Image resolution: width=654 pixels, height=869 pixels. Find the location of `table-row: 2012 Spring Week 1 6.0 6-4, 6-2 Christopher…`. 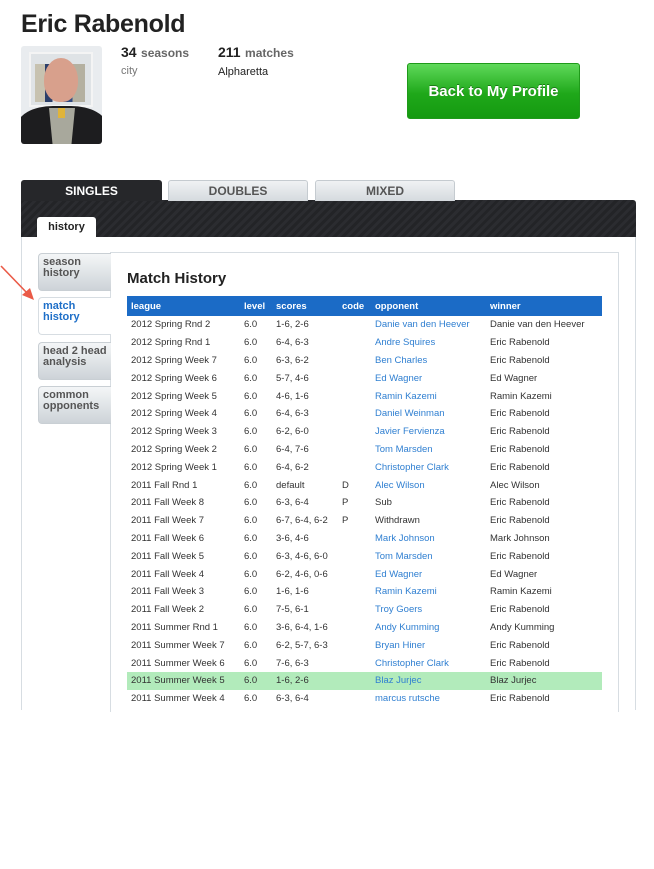

table-row: 2012 Spring Week 1 6.0 6-4, 6-2 Christopher… is located at coordinates (364, 467).